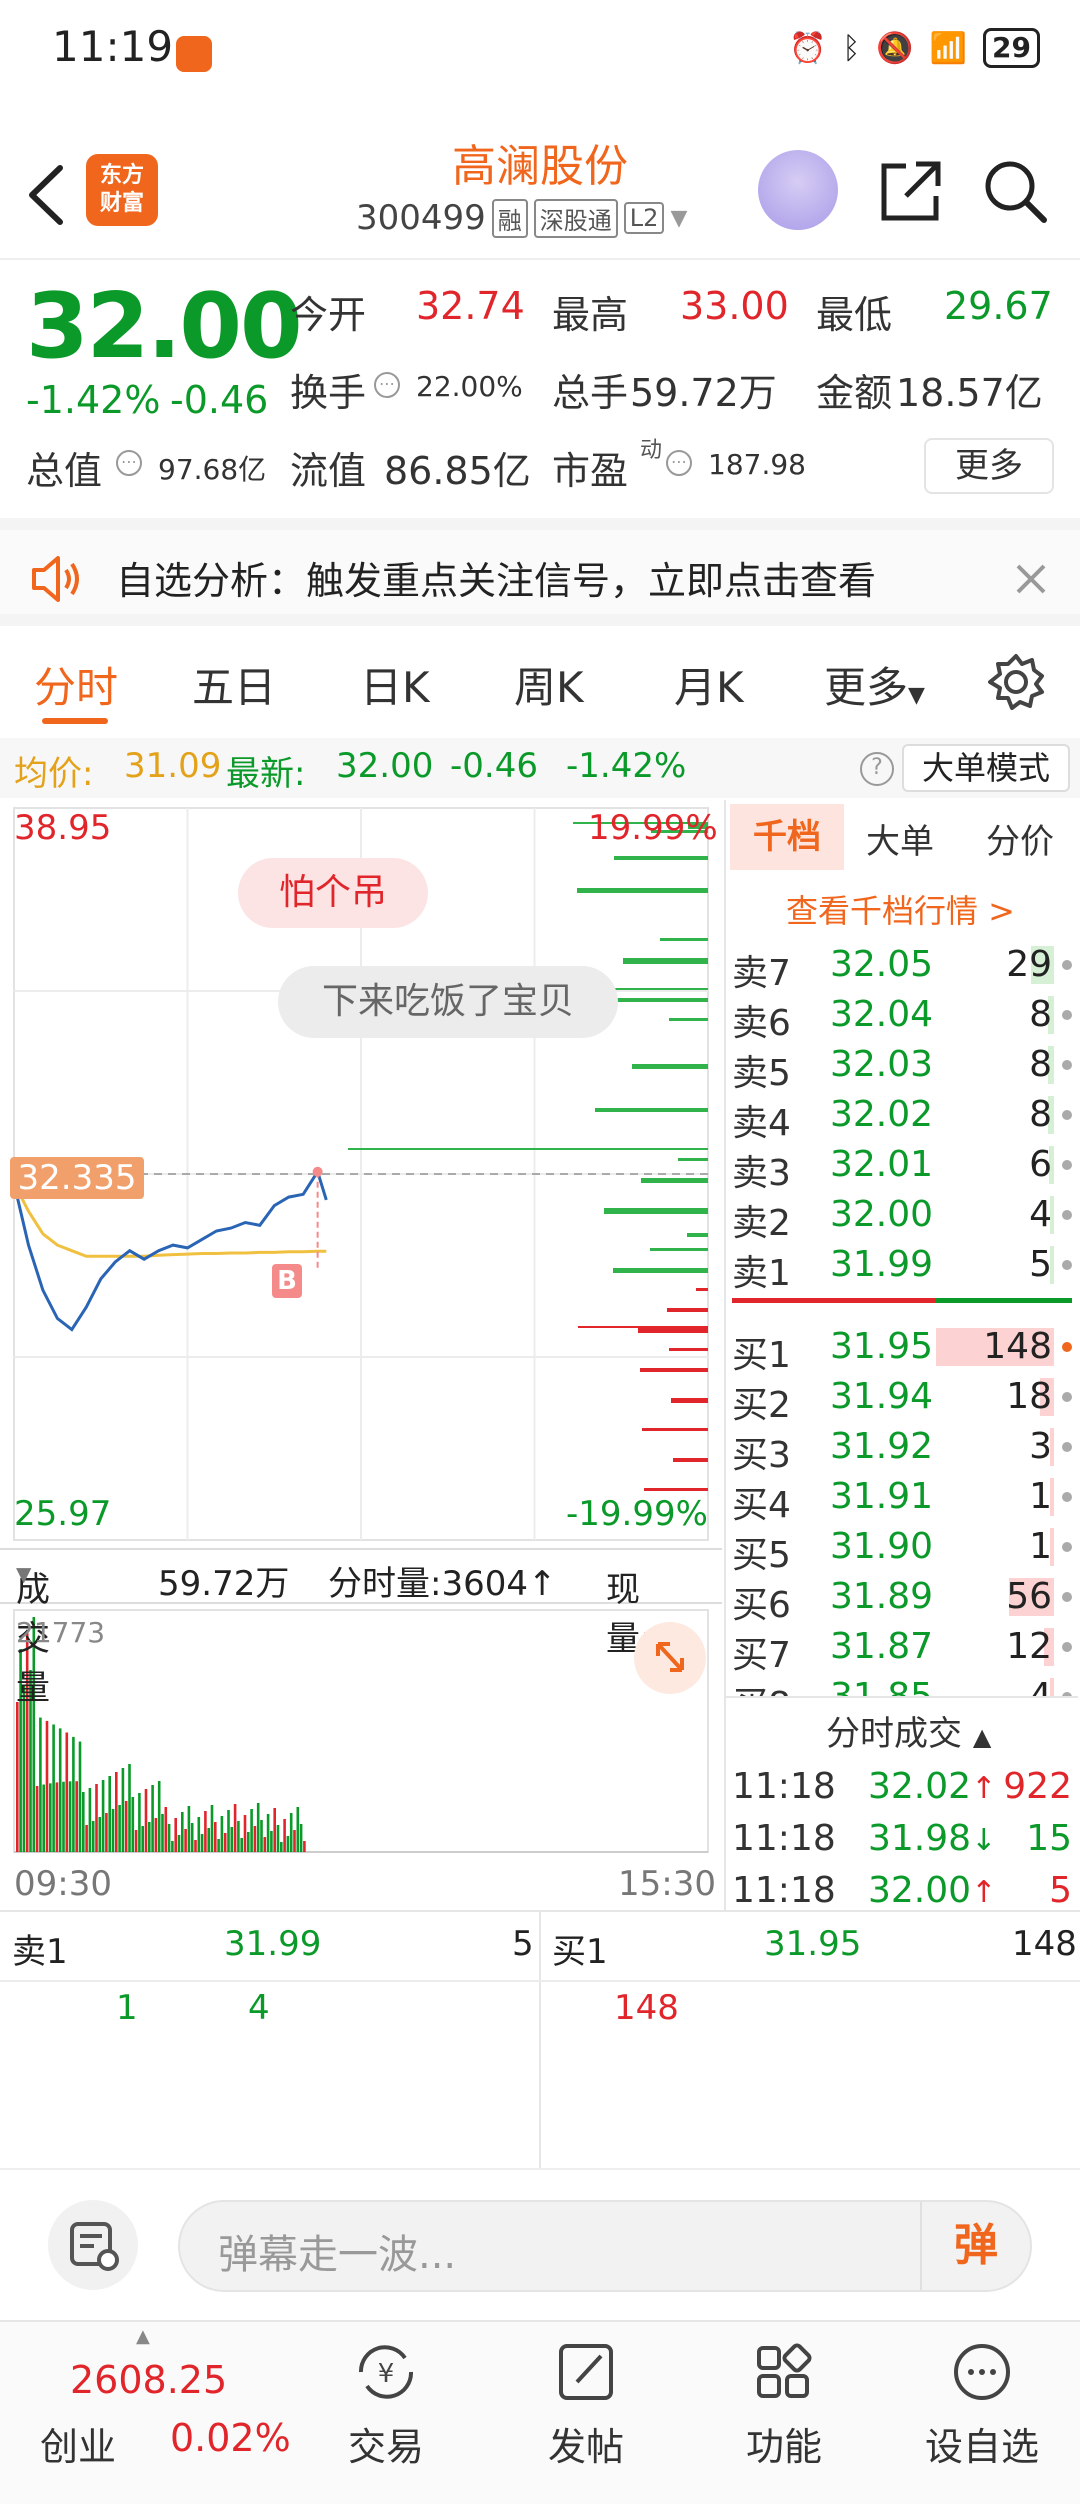 This screenshot has width=1080, height=2504. What do you see at coordinates (902, 1649) in the screenshot?
I see `bid-row: 买7 31.87 12` at bounding box center [902, 1649].